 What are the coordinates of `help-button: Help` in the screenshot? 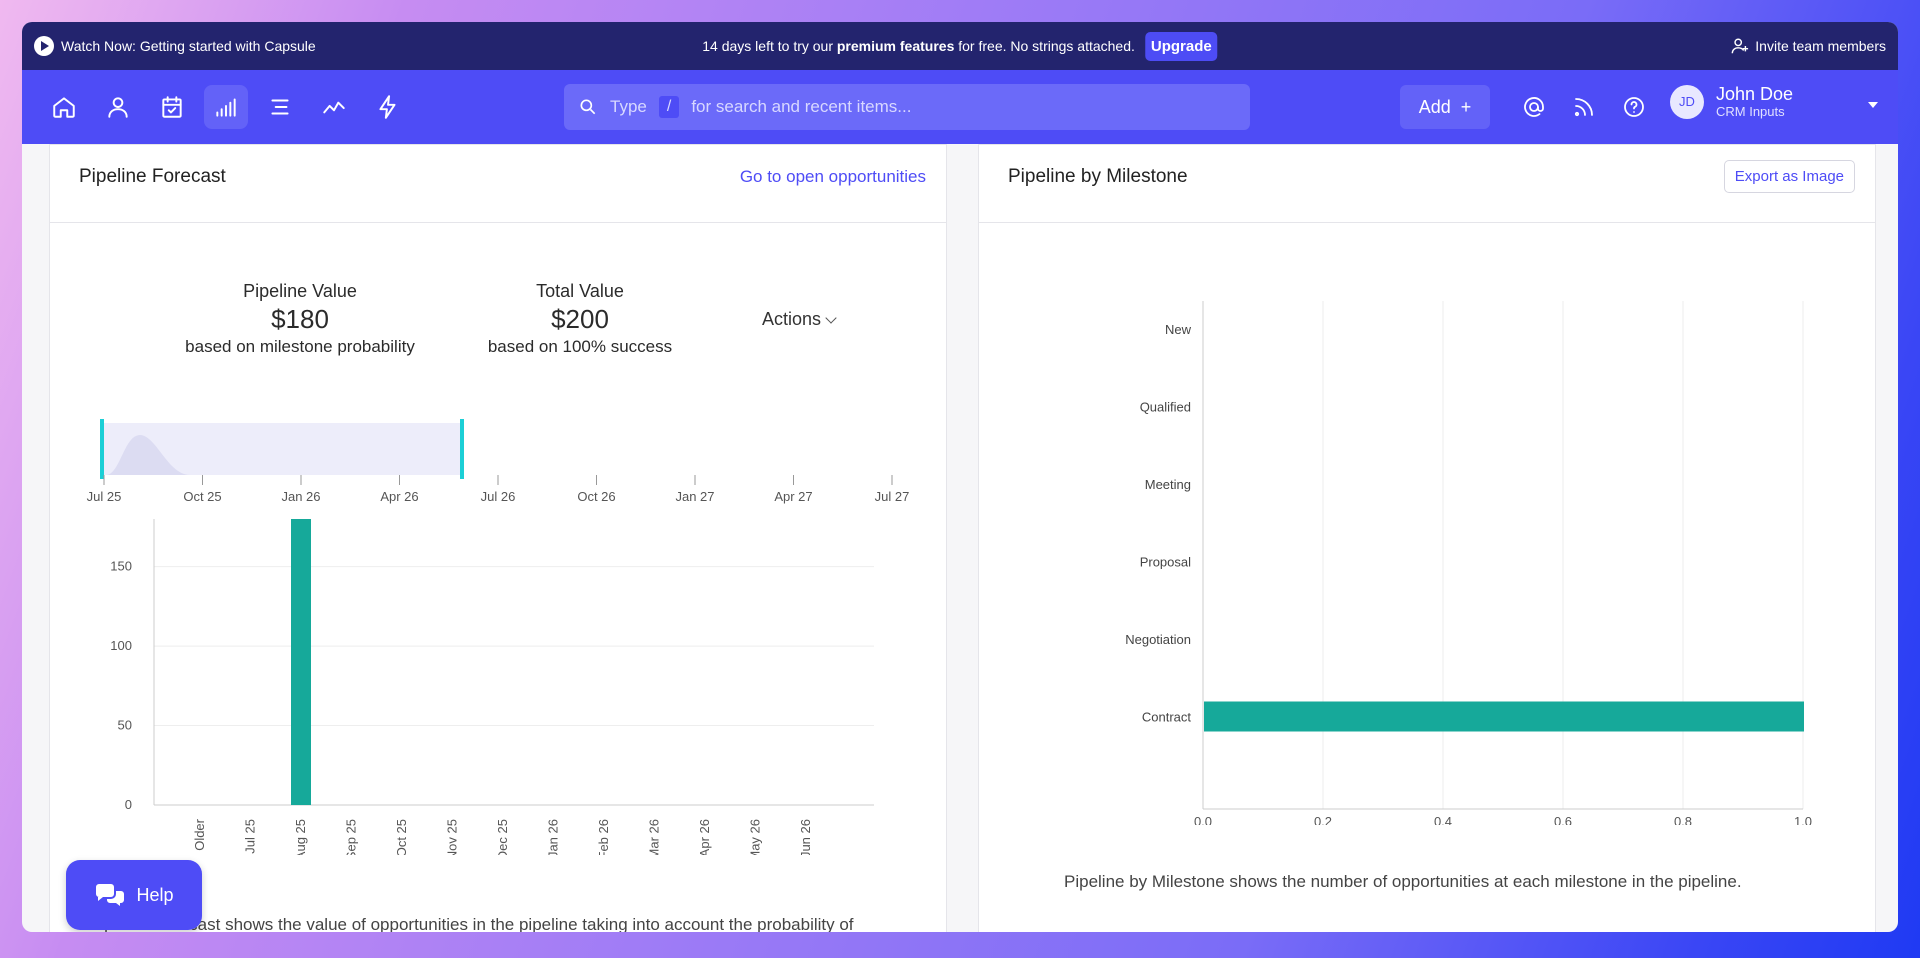 It's located at (134, 895).